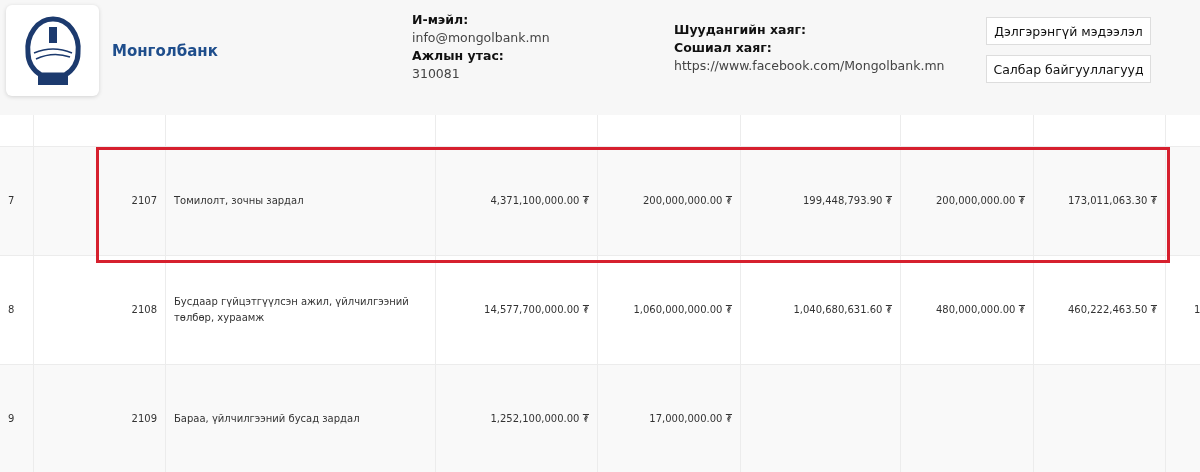  What do you see at coordinates (292, 310) in the screenshot?
I see `table-cell-text: Бусдаар гүйцэтгүүлсэн ажил, үйлчилгээний төлбөр, хураамж` at bounding box center [292, 310].